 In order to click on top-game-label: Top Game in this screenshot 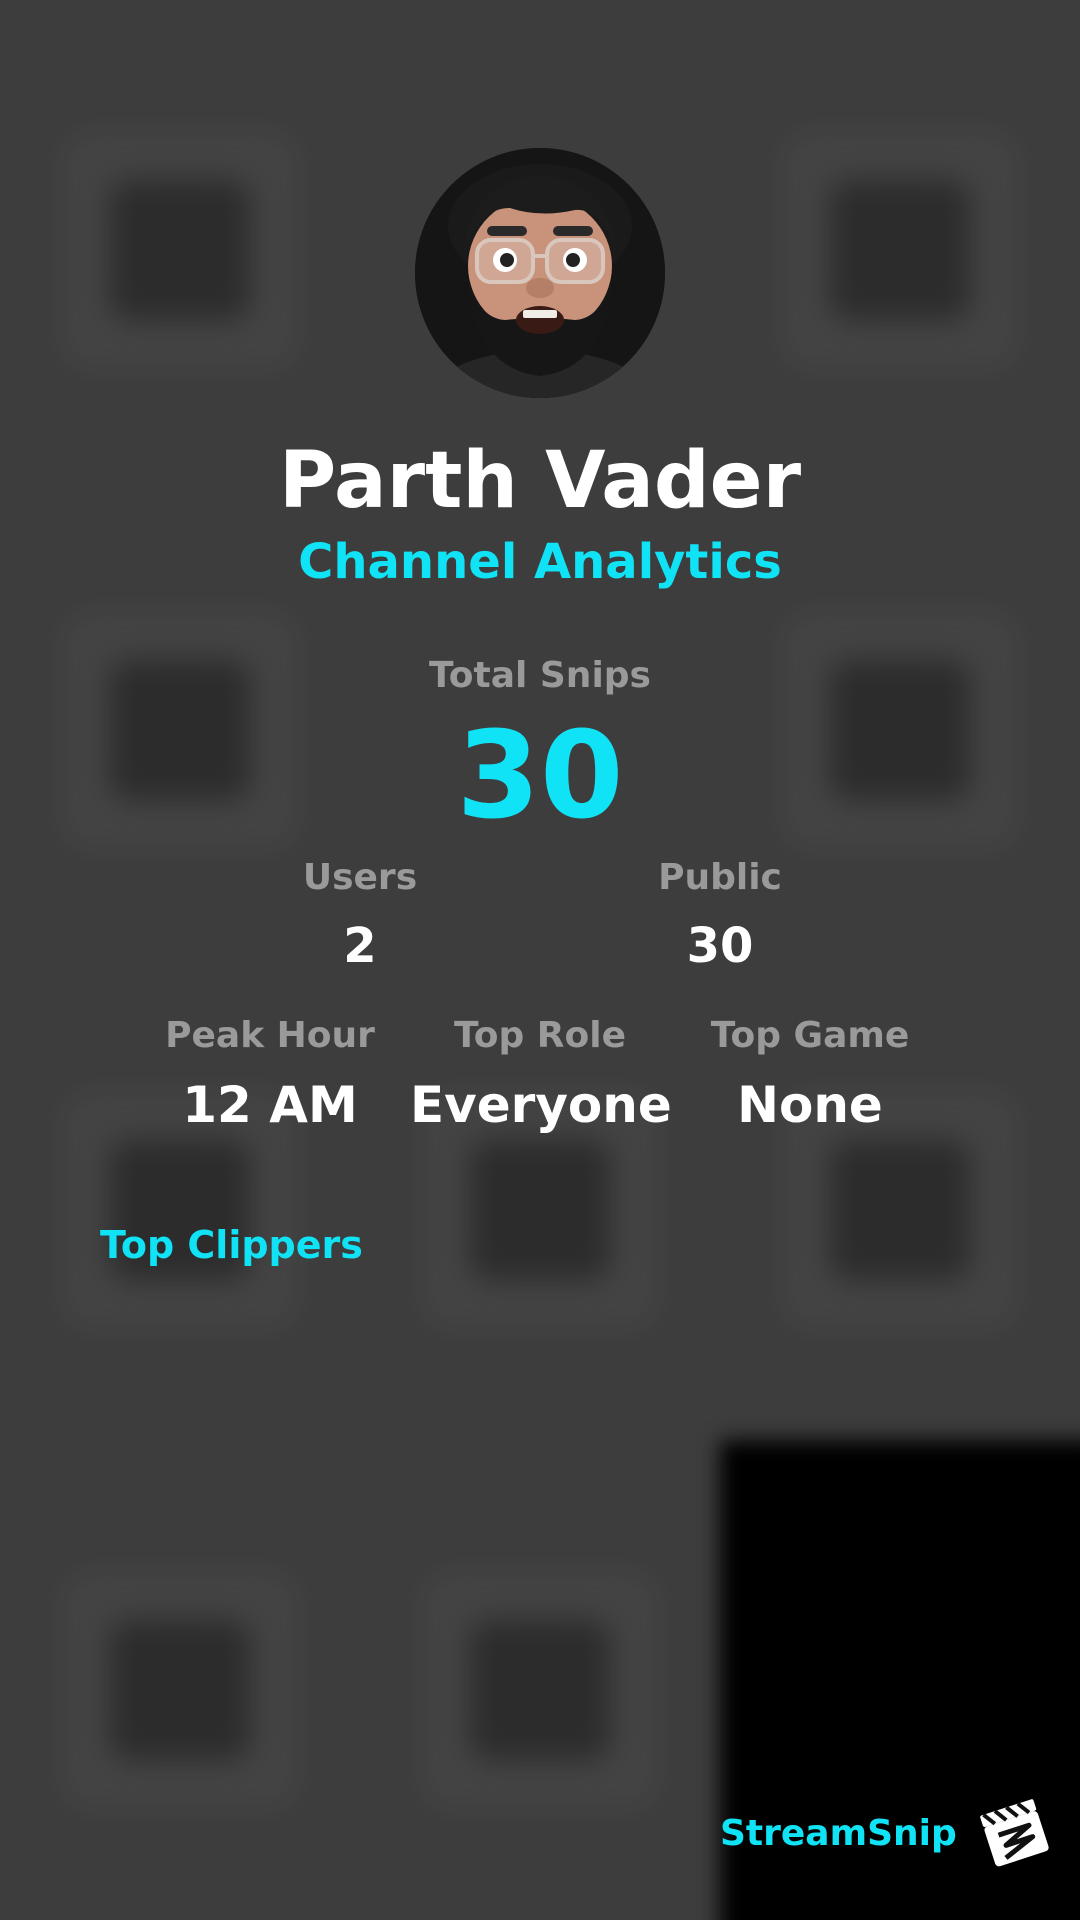, I will do `click(810, 1035)`.